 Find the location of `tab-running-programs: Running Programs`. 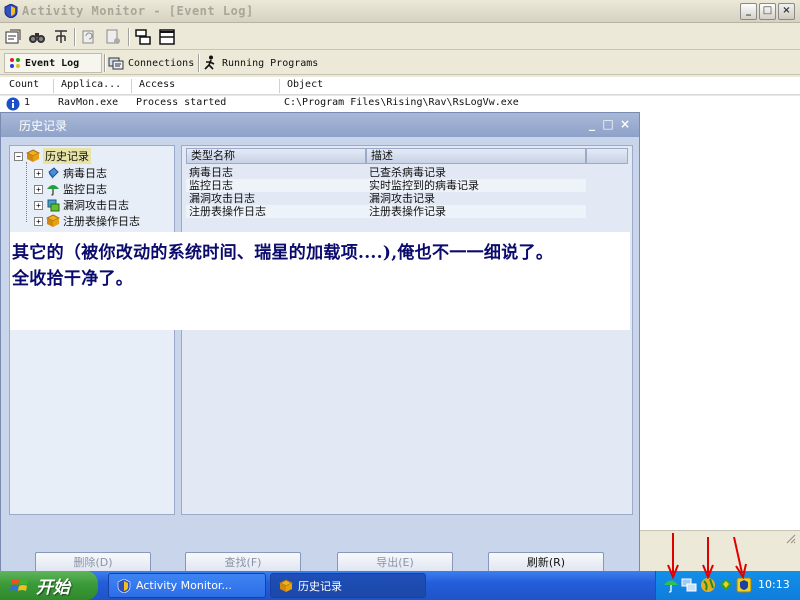

tab-running-programs: Running Programs is located at coordinates (267, 63).